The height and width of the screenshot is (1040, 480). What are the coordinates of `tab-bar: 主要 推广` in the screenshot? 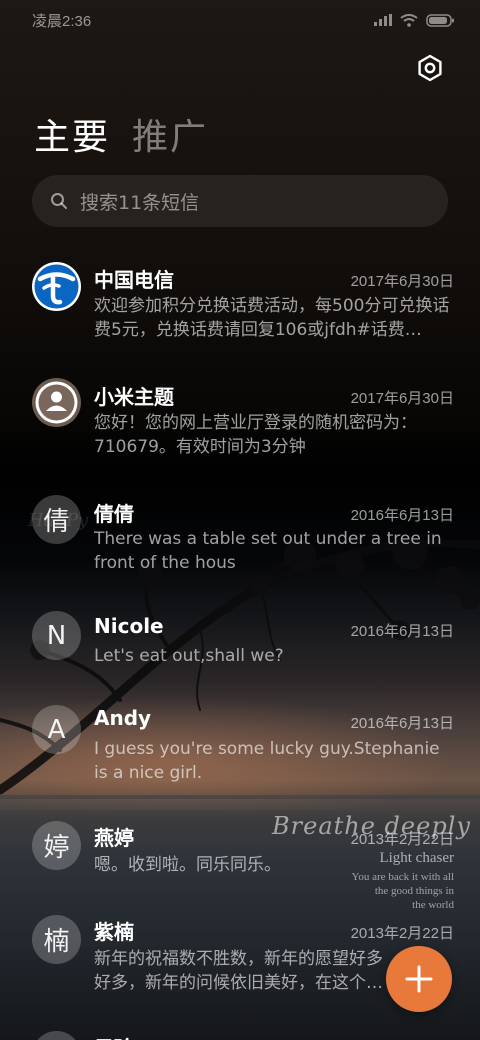 It's located at (121, 134).